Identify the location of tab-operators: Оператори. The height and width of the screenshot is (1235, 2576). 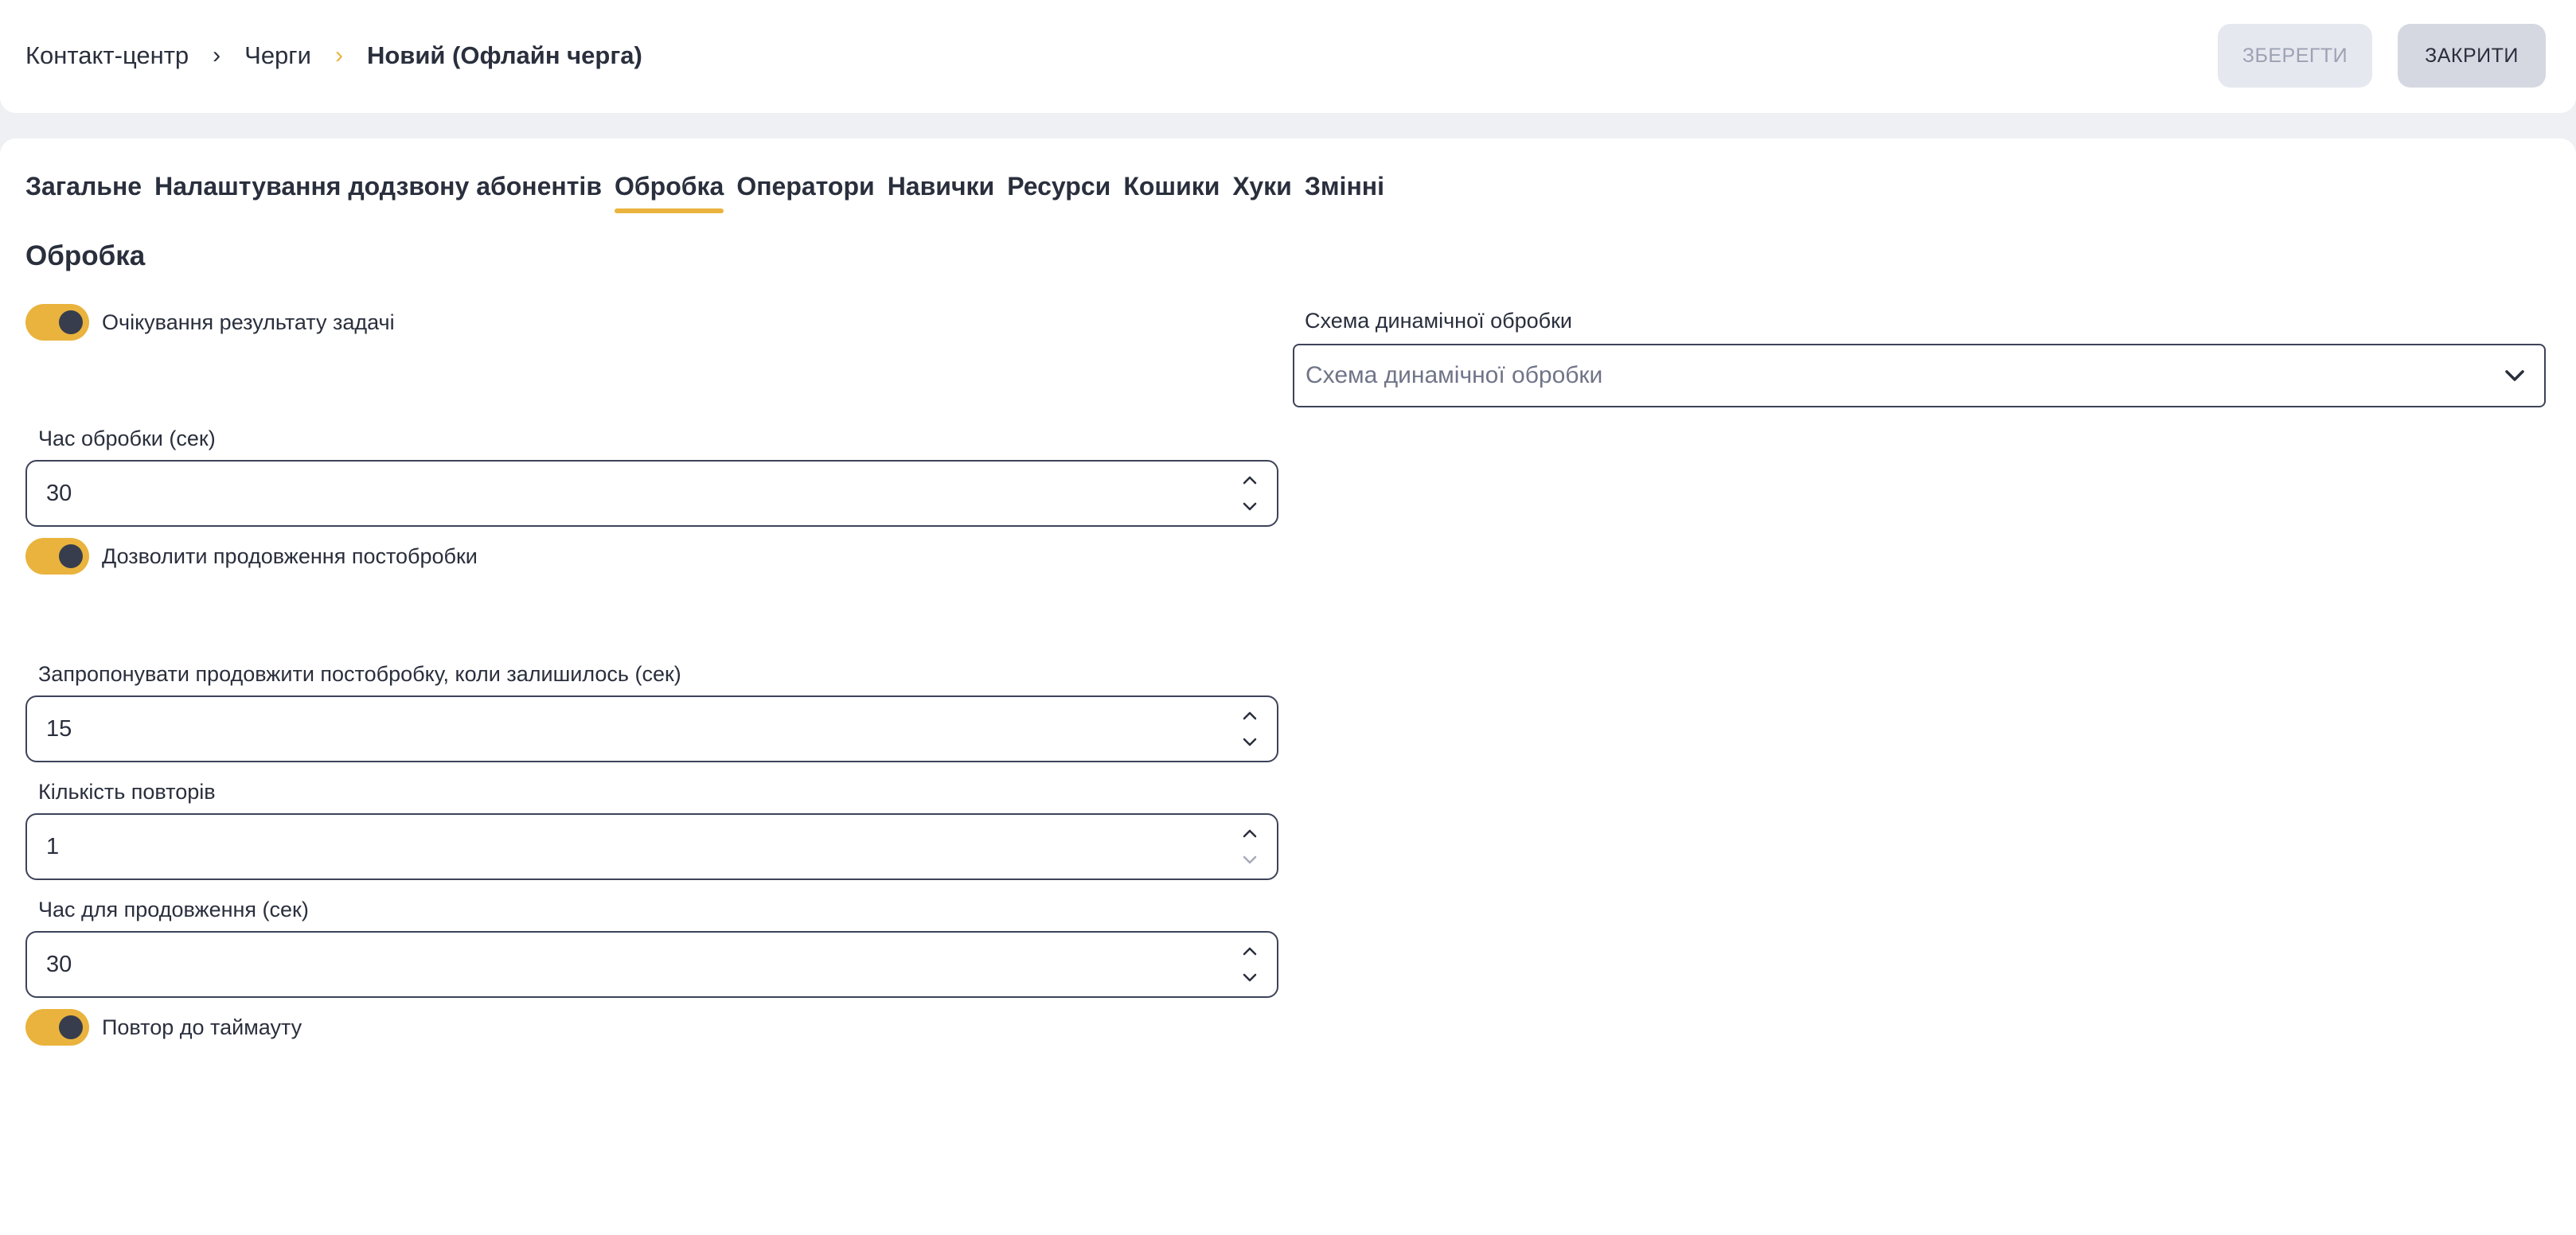
(805, 191).